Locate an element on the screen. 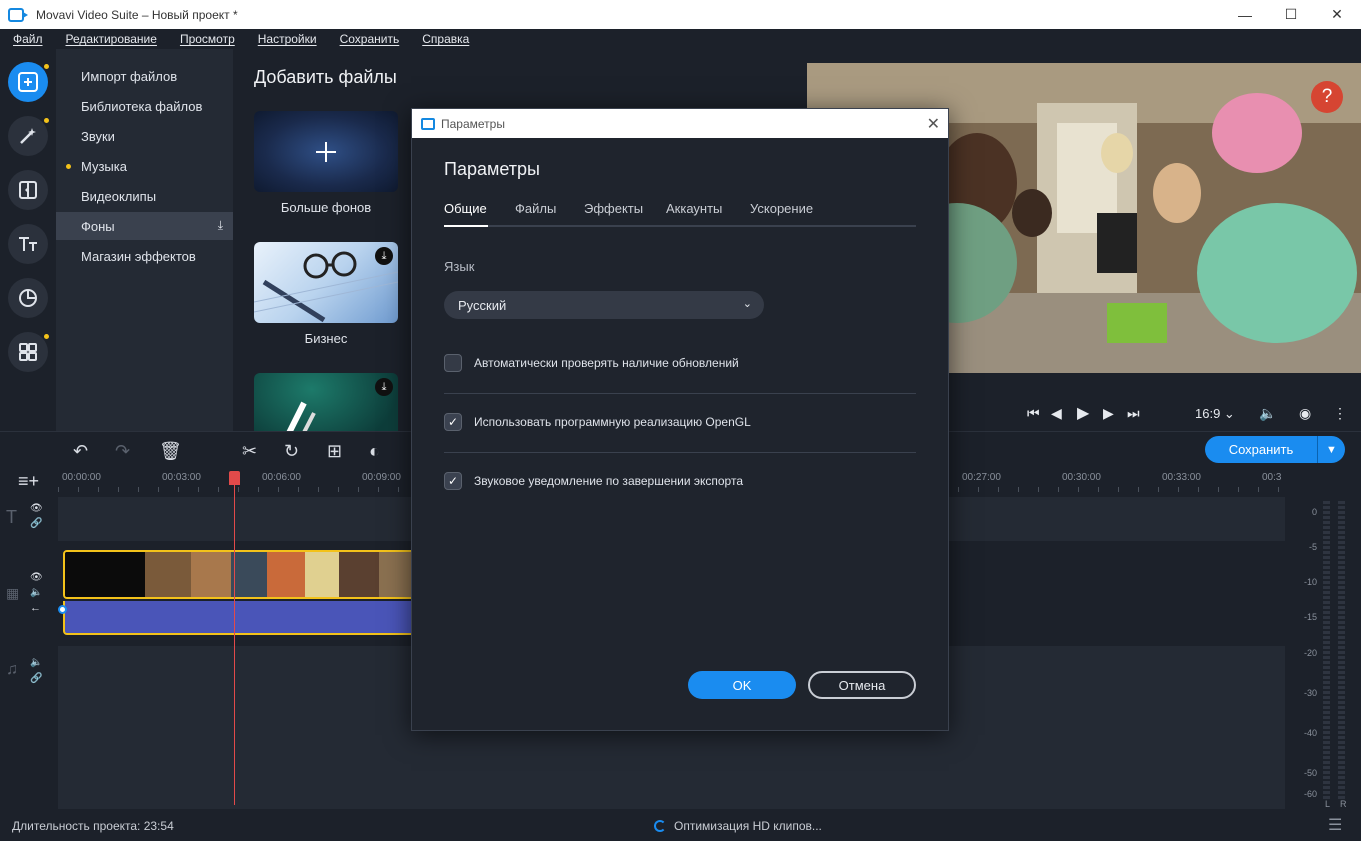 This screenshot has height=841, width=1361. arrow-left-icon: ← is located at coordinates (35, 608).